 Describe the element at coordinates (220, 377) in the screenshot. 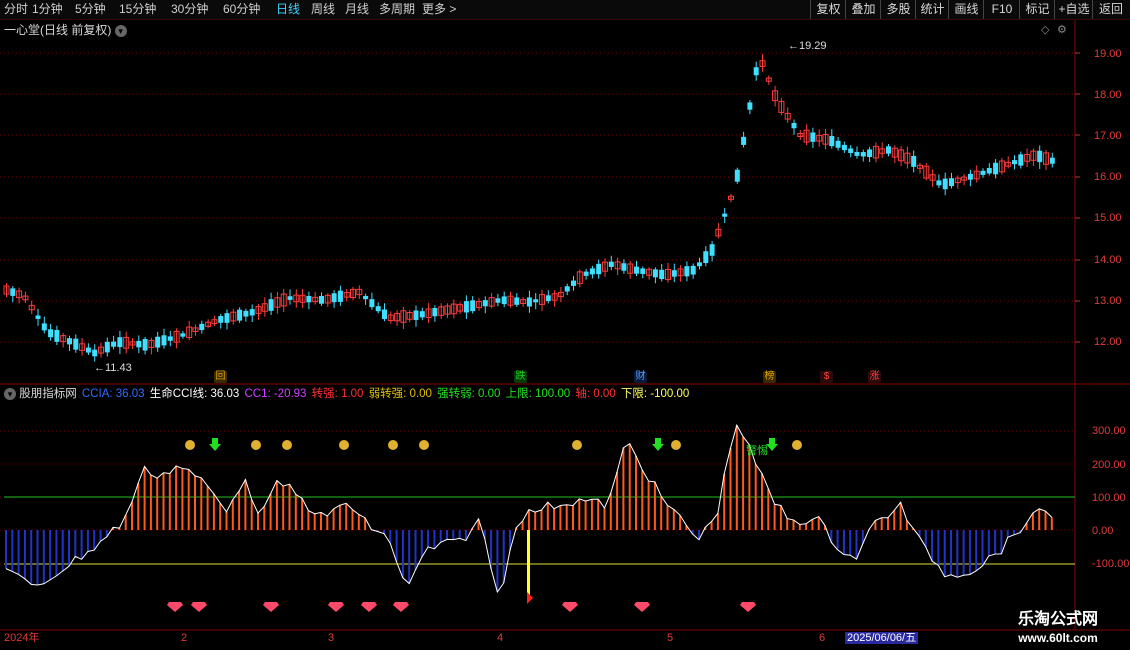

I see `event-badge: 回` at that location.